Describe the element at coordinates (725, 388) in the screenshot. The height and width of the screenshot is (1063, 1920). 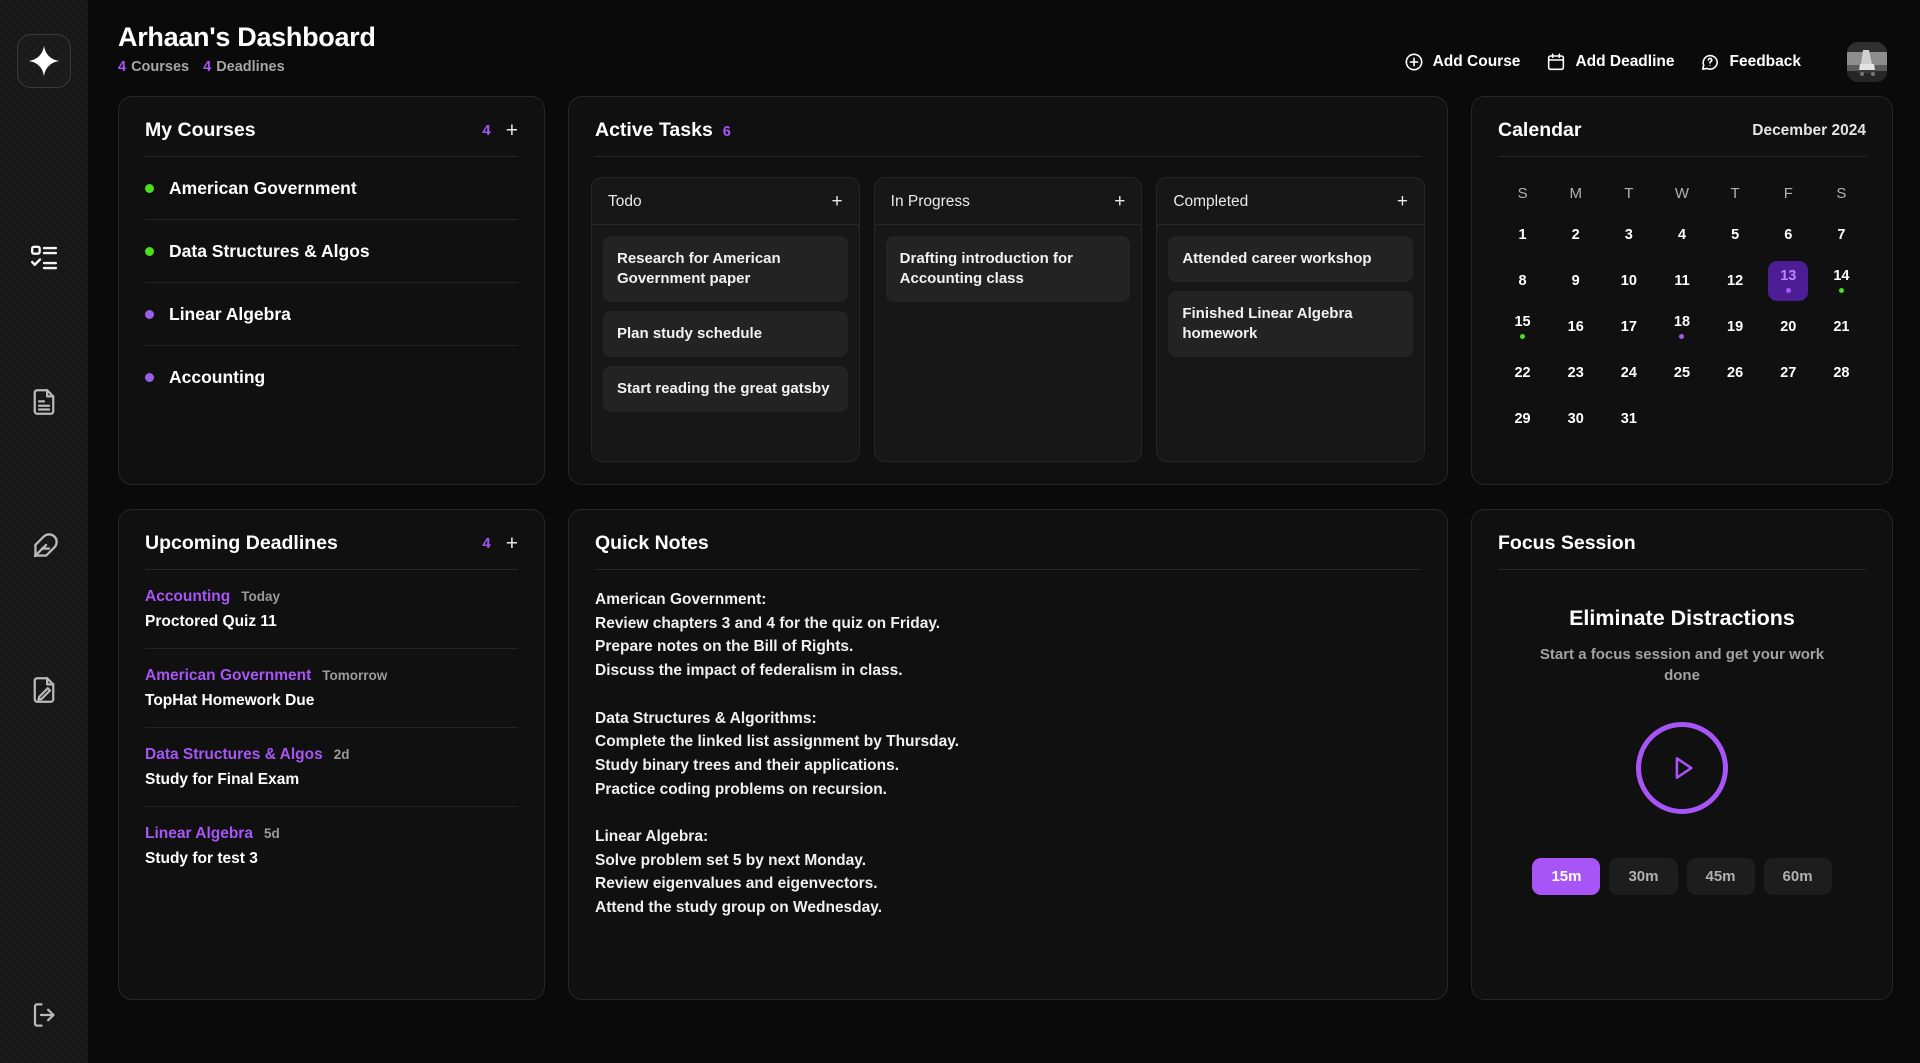
I see `task-card: Start reading the great gatsby` at that location.